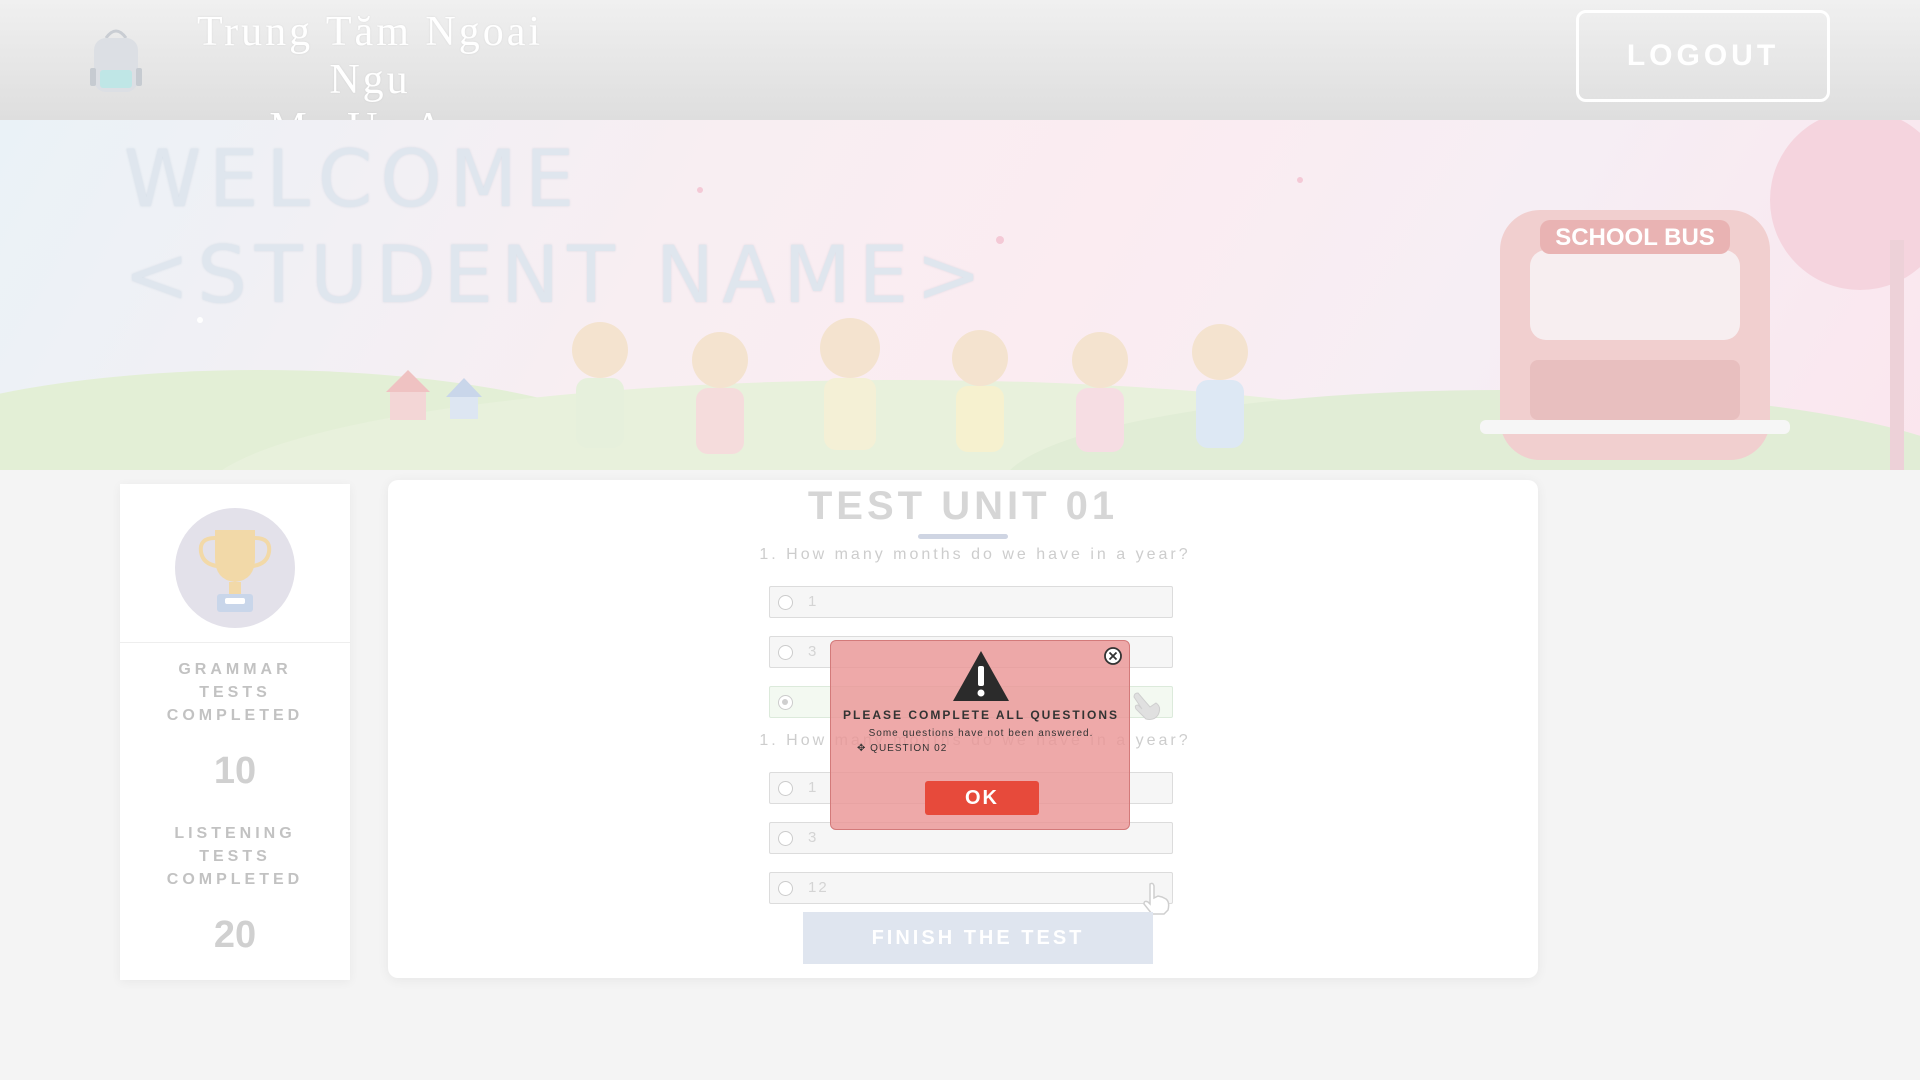 The image size is (1920, 1080). I want to click on close-circle-icon, so click(1113, 656).